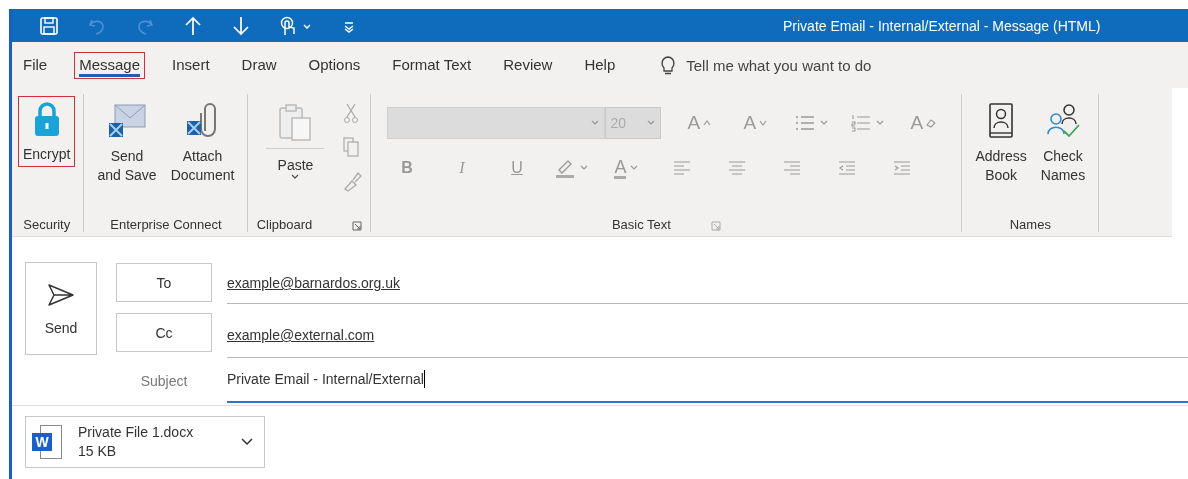  Describe the element at coordinates (816, 65) in the screenshot. I see `tell-me-search-field: Tell me what you want to do` at that location.